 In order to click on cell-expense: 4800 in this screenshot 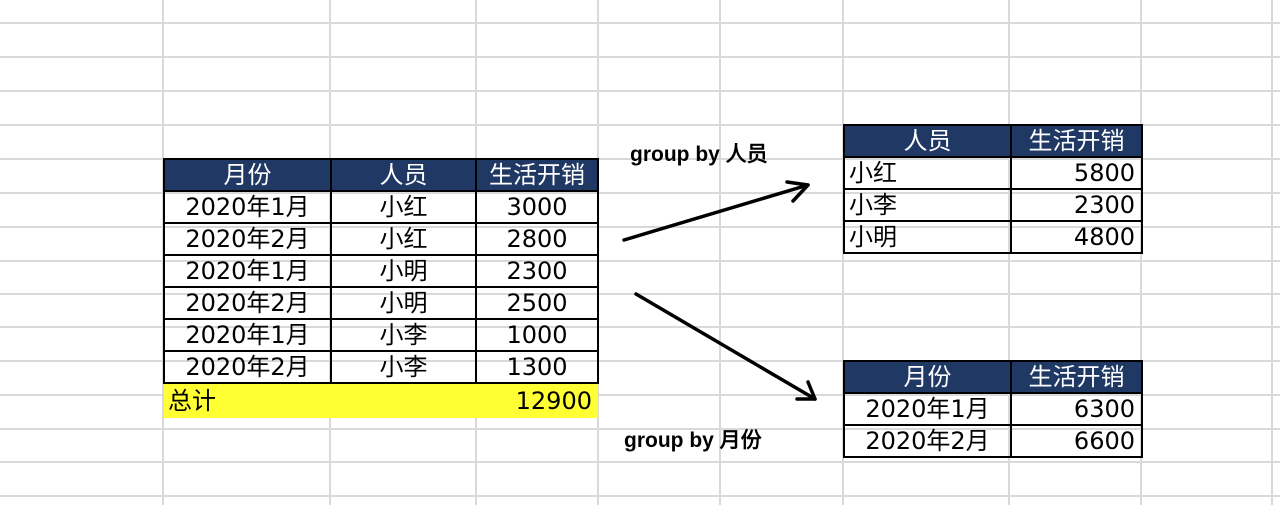, I will do `click(1076, 237)`.